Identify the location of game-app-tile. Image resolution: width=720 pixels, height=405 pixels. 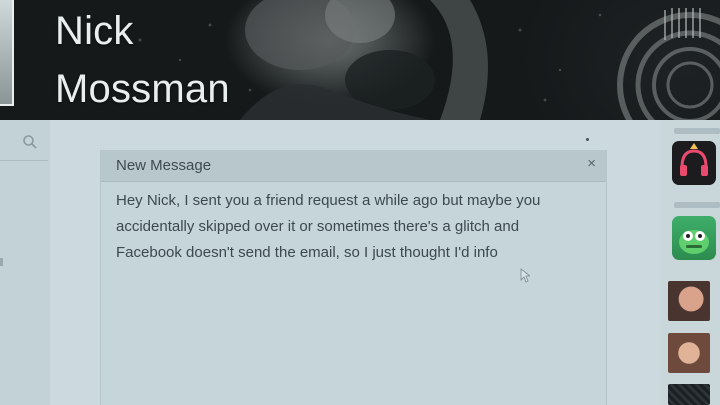
(694, 238).